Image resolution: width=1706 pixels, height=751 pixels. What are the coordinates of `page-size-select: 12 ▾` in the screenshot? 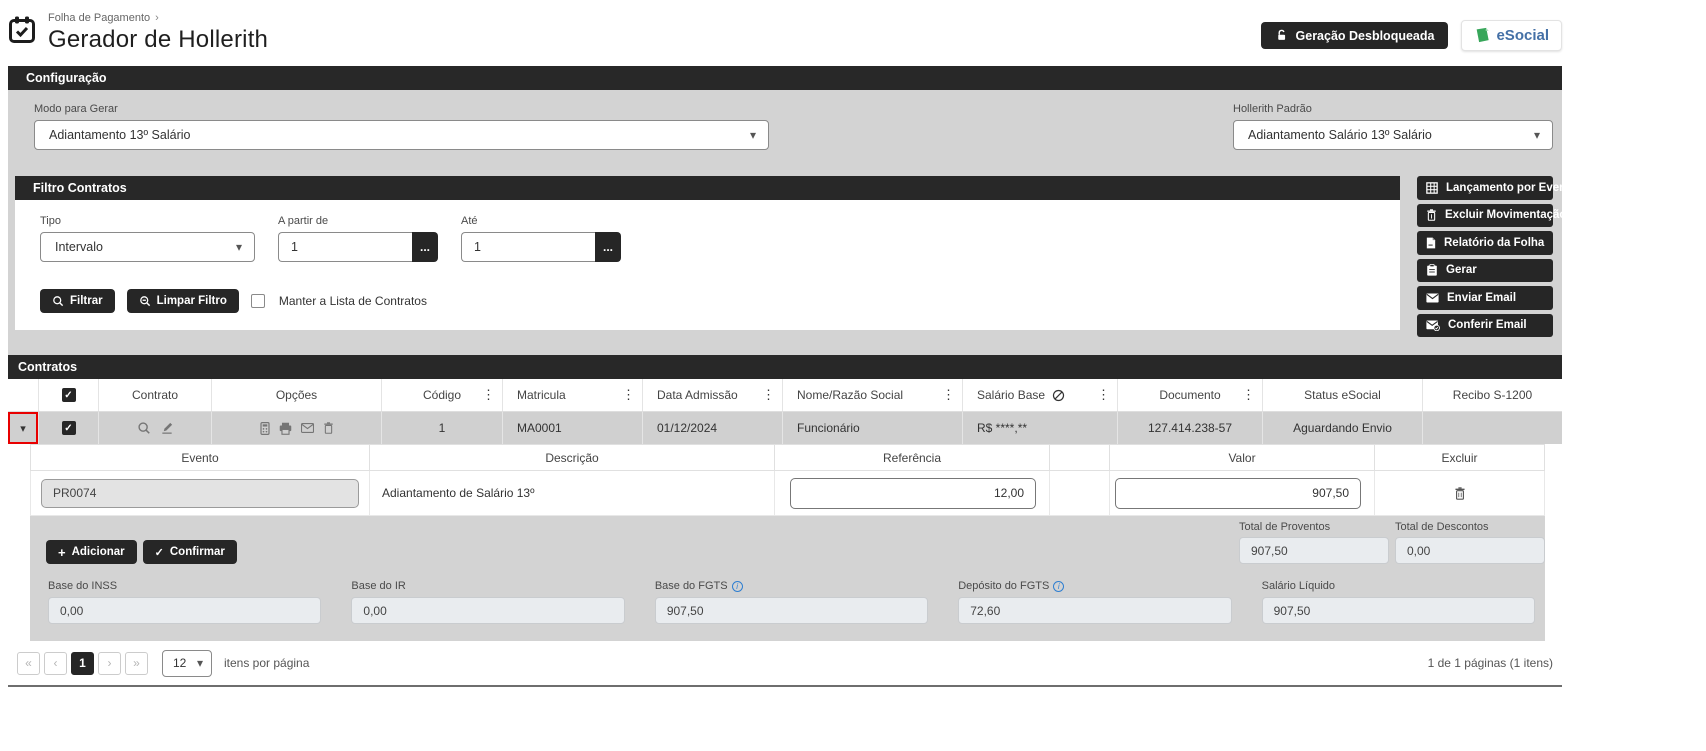 It's located at (187, 663).